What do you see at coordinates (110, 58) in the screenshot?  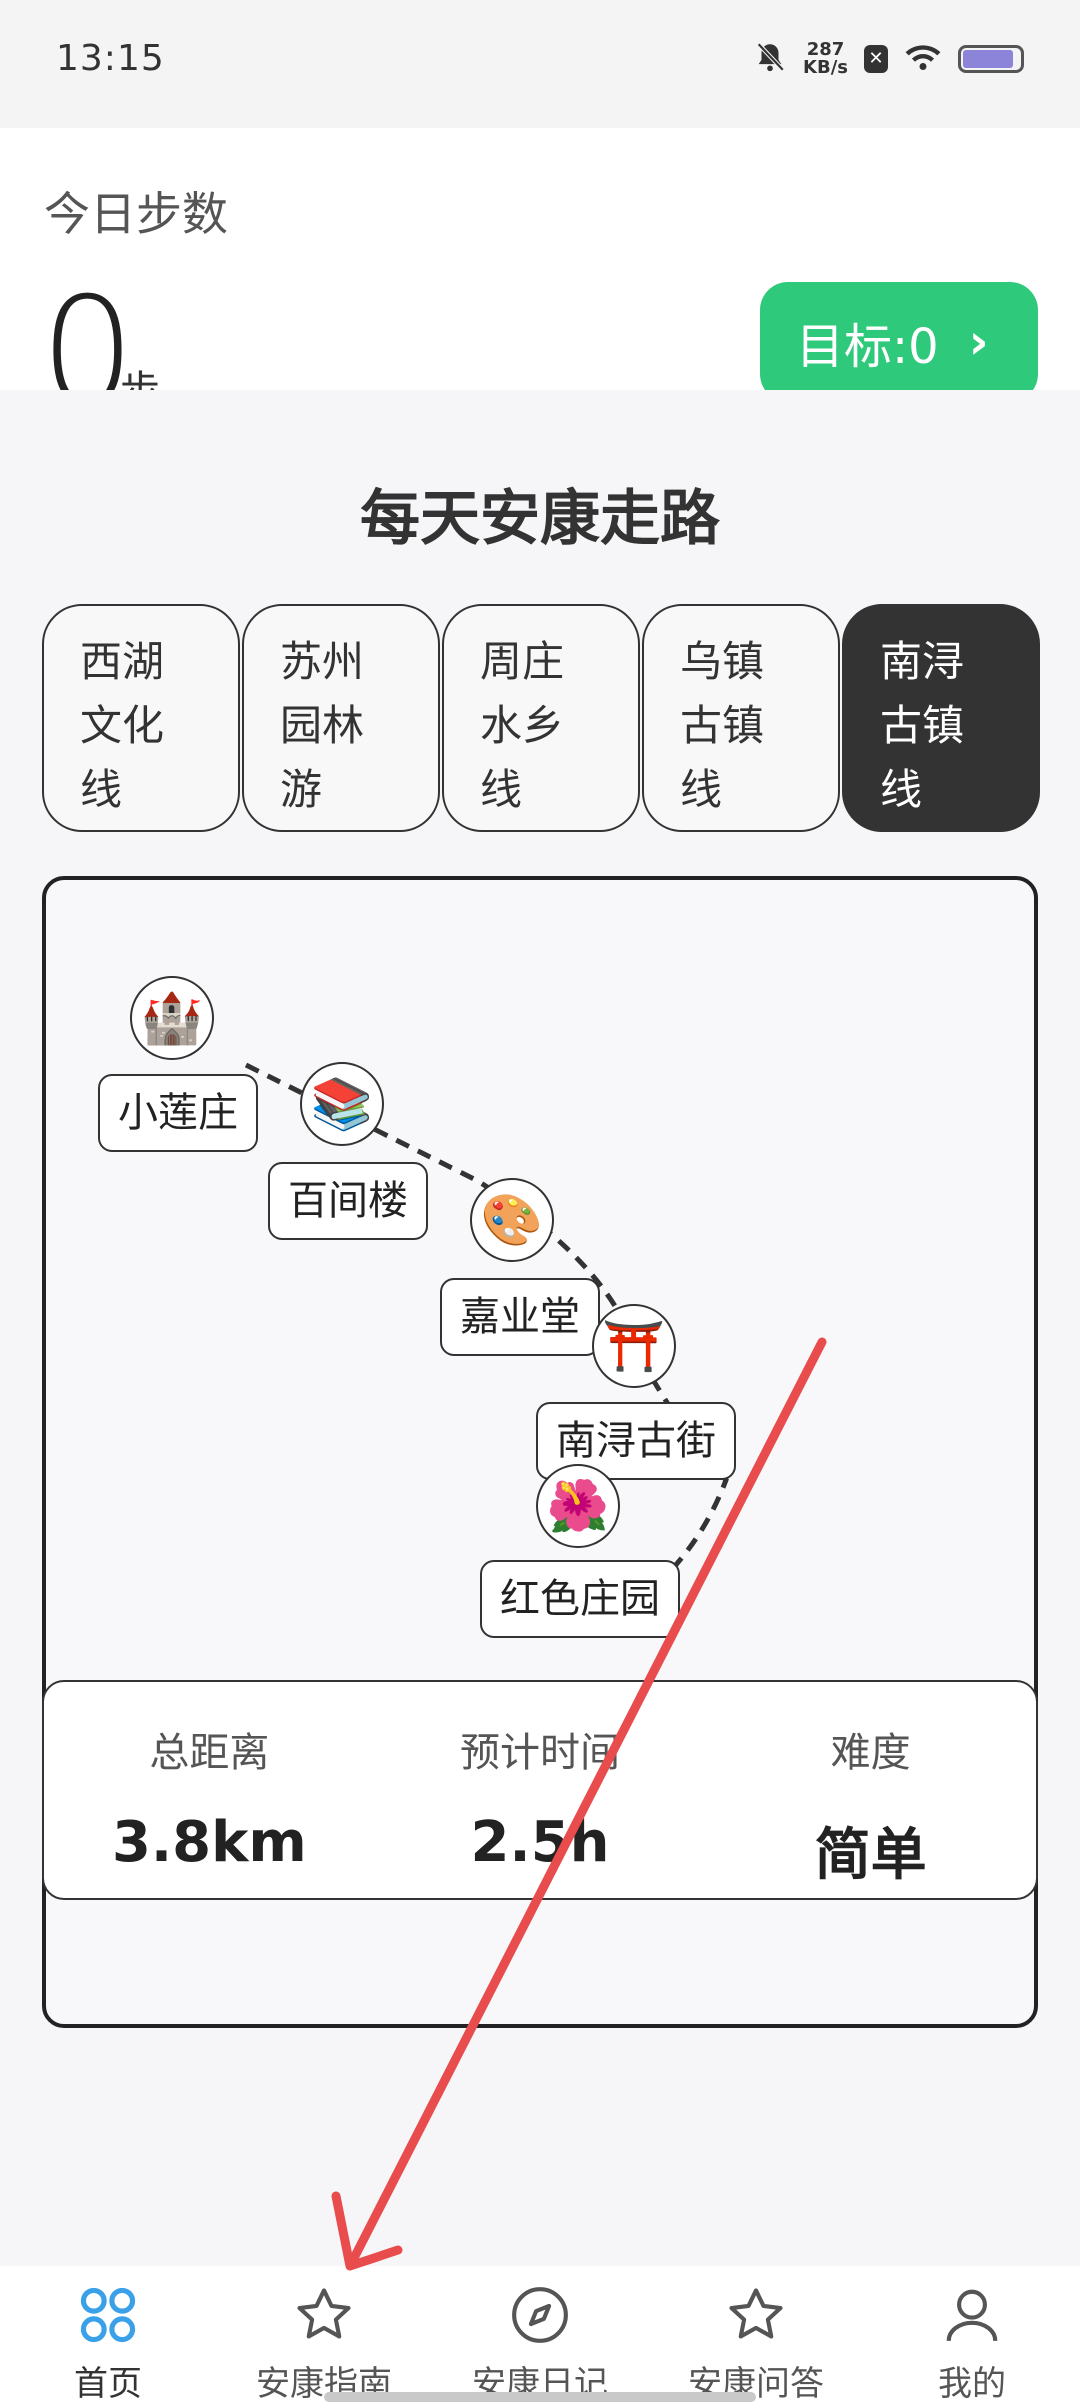 I see `status-time: 13:15` at bounding box center [110, 58].